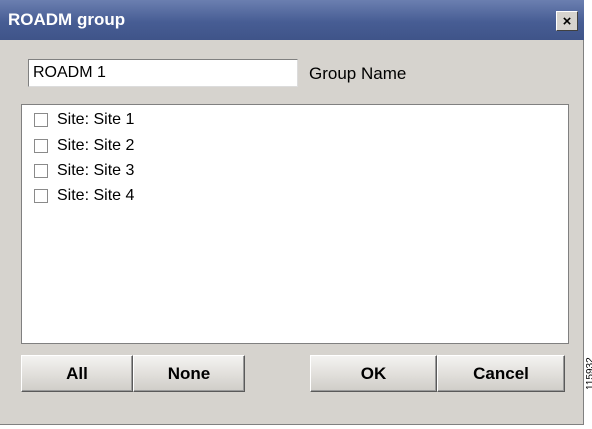 Image resolution: width=592 pixels, height=429 pixels. What do you see at coordinates (358, 73) in the screenshot?
I see `group-name-label: Group Name` at bounding box center [358, 73].